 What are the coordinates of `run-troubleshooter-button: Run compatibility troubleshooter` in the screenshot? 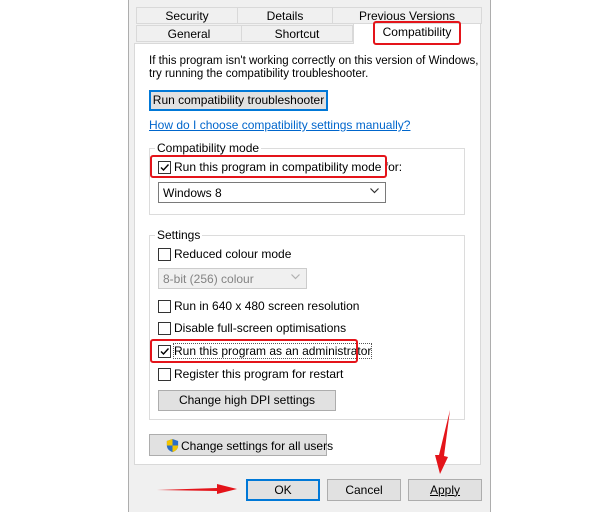 It's located at (238, 100).